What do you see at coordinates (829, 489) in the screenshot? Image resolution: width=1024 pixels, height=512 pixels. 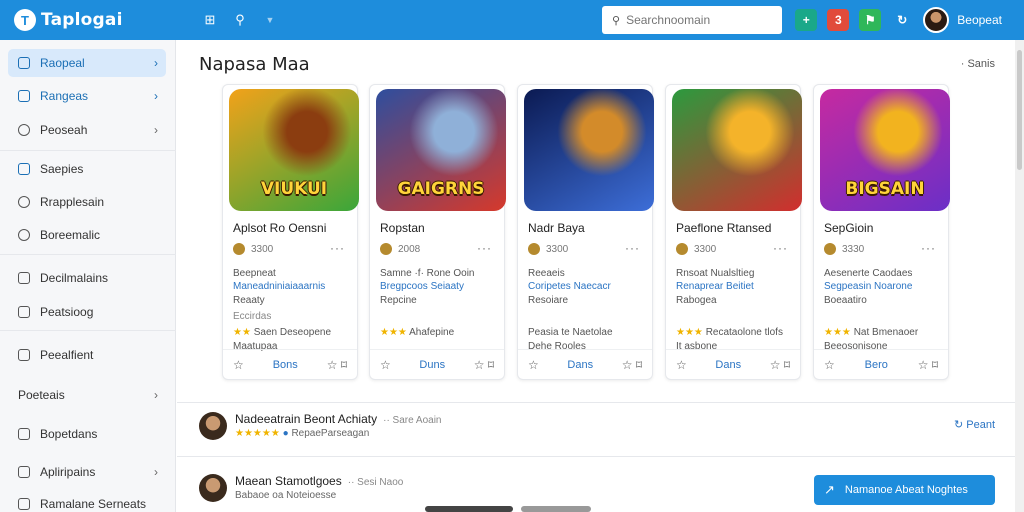 I see `pin-icon: ↗` at bounding box center [829, 489].